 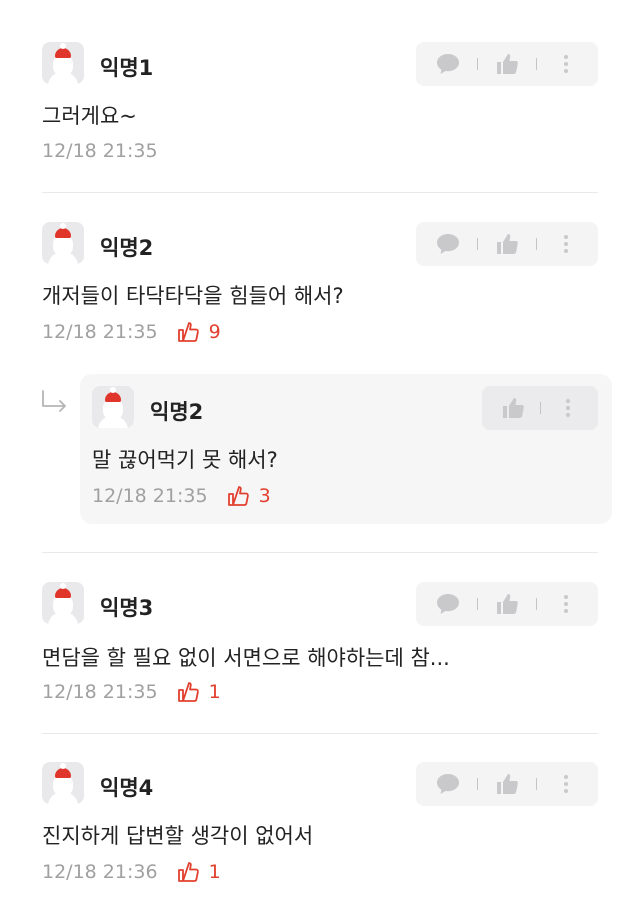 I want to click on reply-item: 익명2 말 끊어먹기 못 해서? 12/18 21:35 3, so click(x=346, y=449).